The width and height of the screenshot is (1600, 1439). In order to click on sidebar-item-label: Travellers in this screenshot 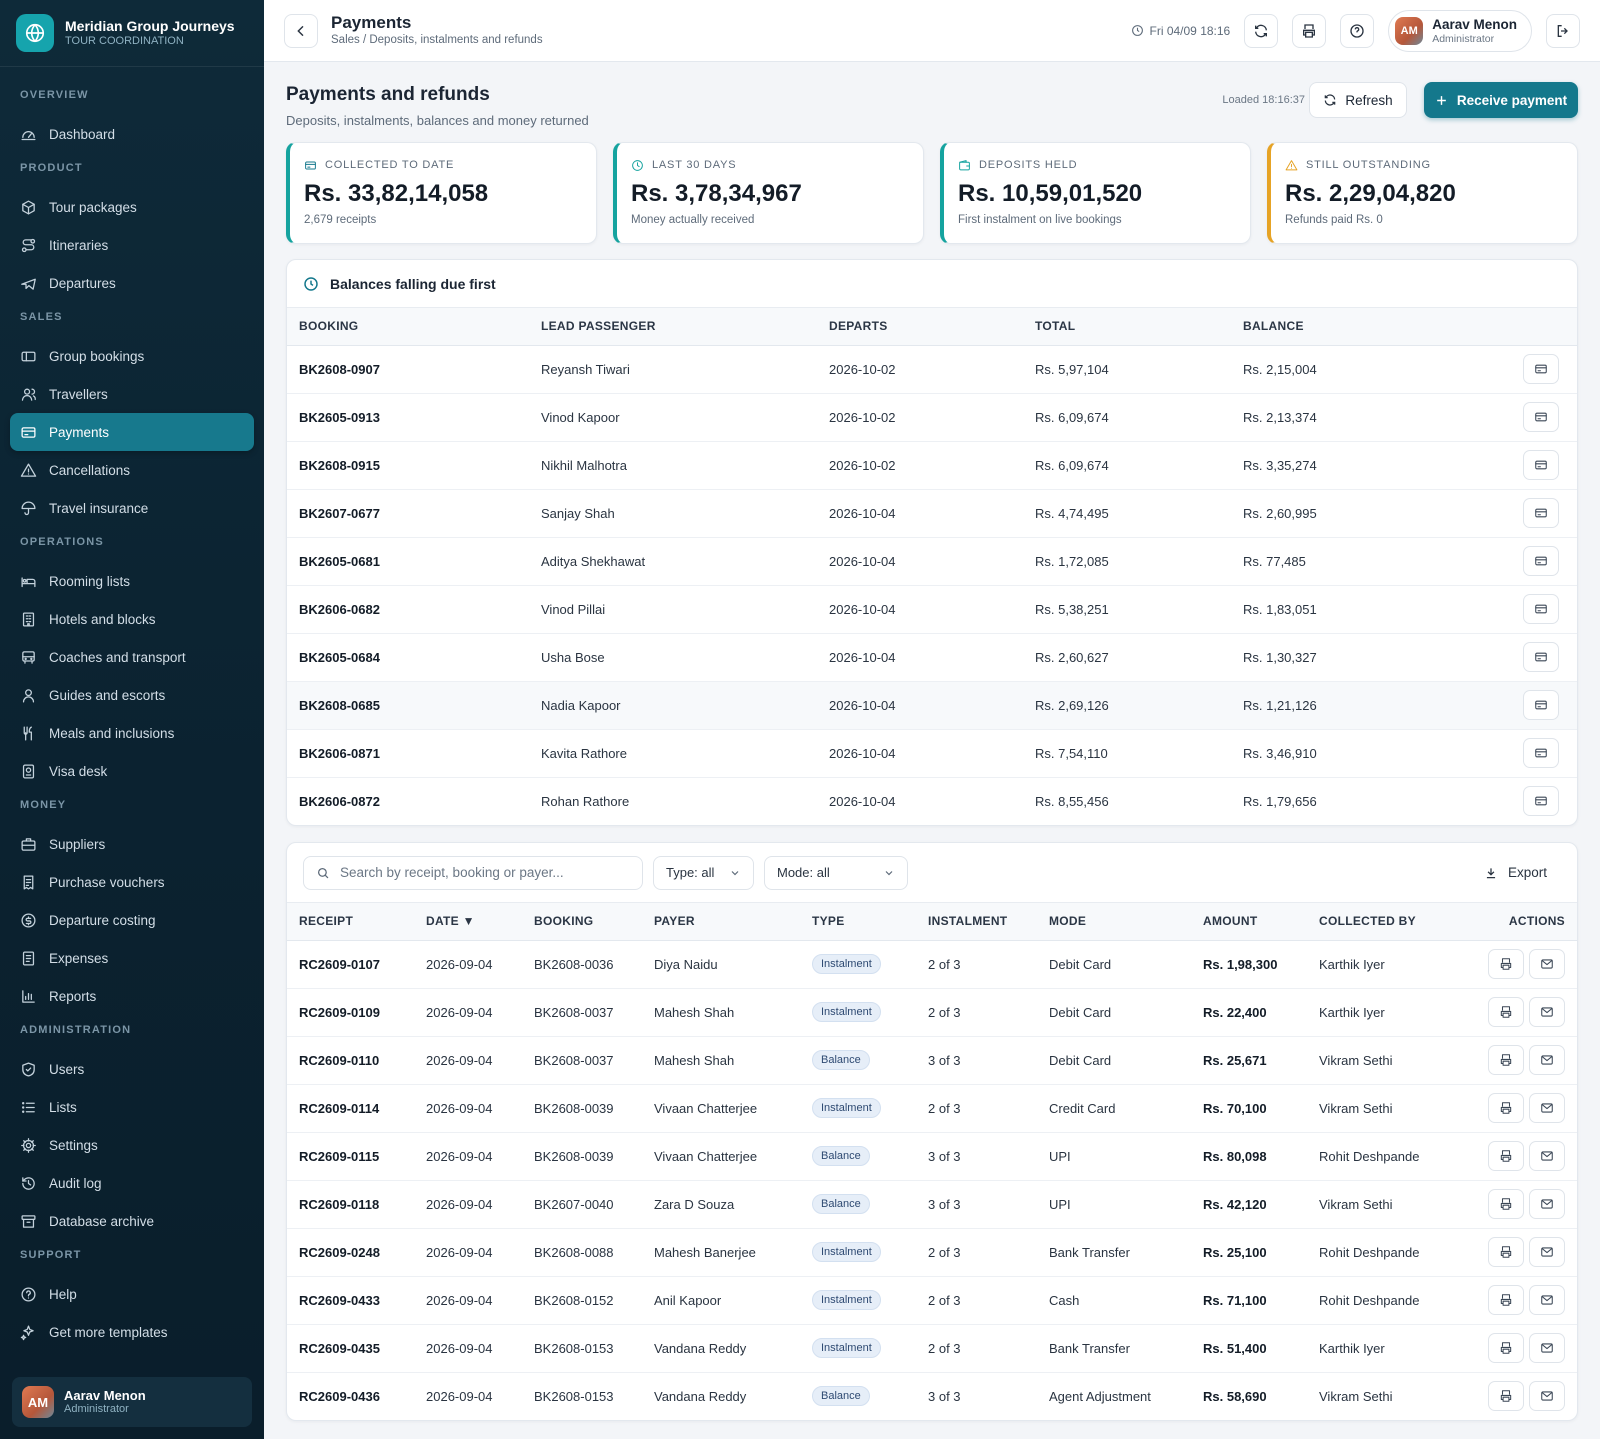, I will do `click(78, 394)`.